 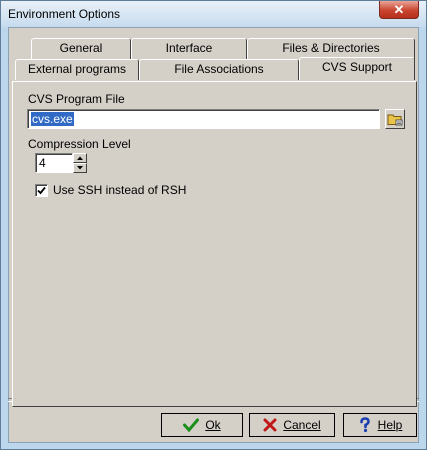 I want to click on tab-label: File Associations, so click(x=219, y=69).